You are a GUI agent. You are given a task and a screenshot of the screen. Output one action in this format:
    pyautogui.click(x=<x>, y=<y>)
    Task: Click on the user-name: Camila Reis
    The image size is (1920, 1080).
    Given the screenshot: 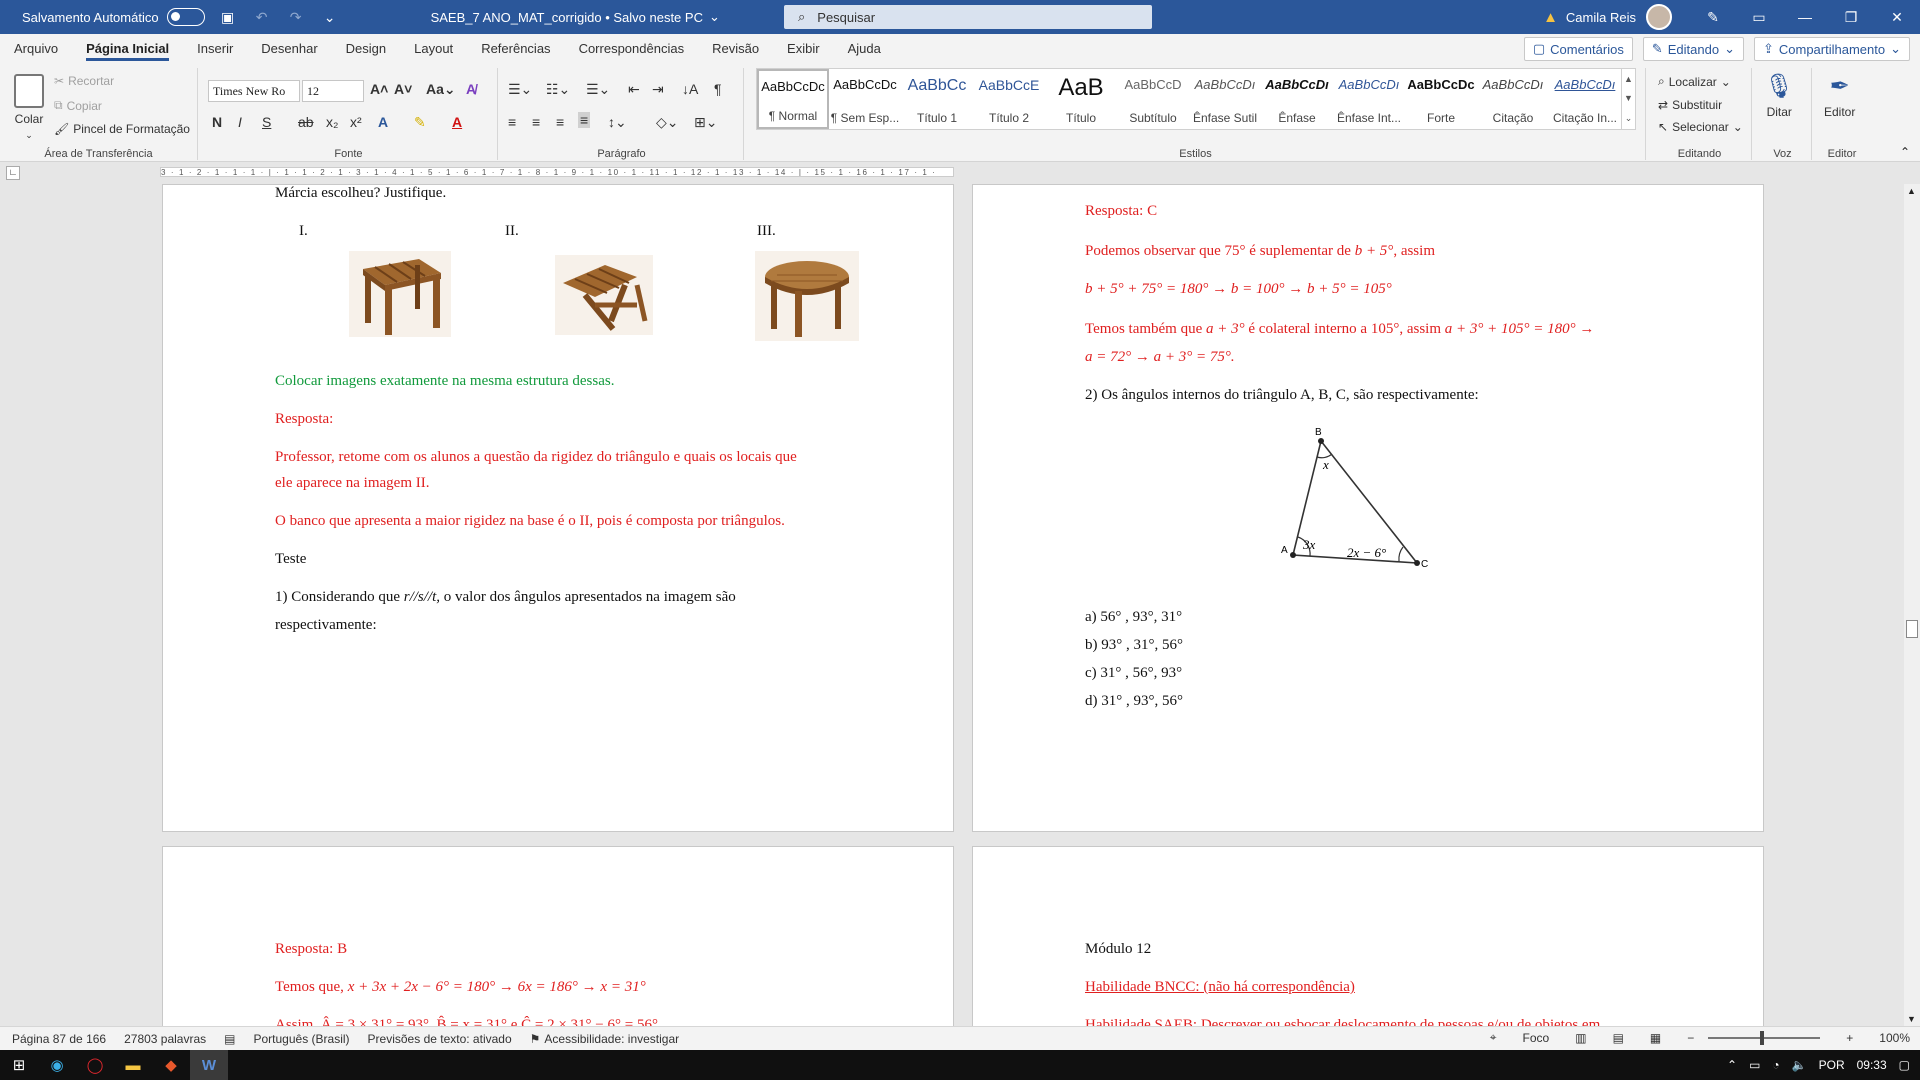 What is the action you would take?
    pyautogui.click(x=1601, y=17)
    